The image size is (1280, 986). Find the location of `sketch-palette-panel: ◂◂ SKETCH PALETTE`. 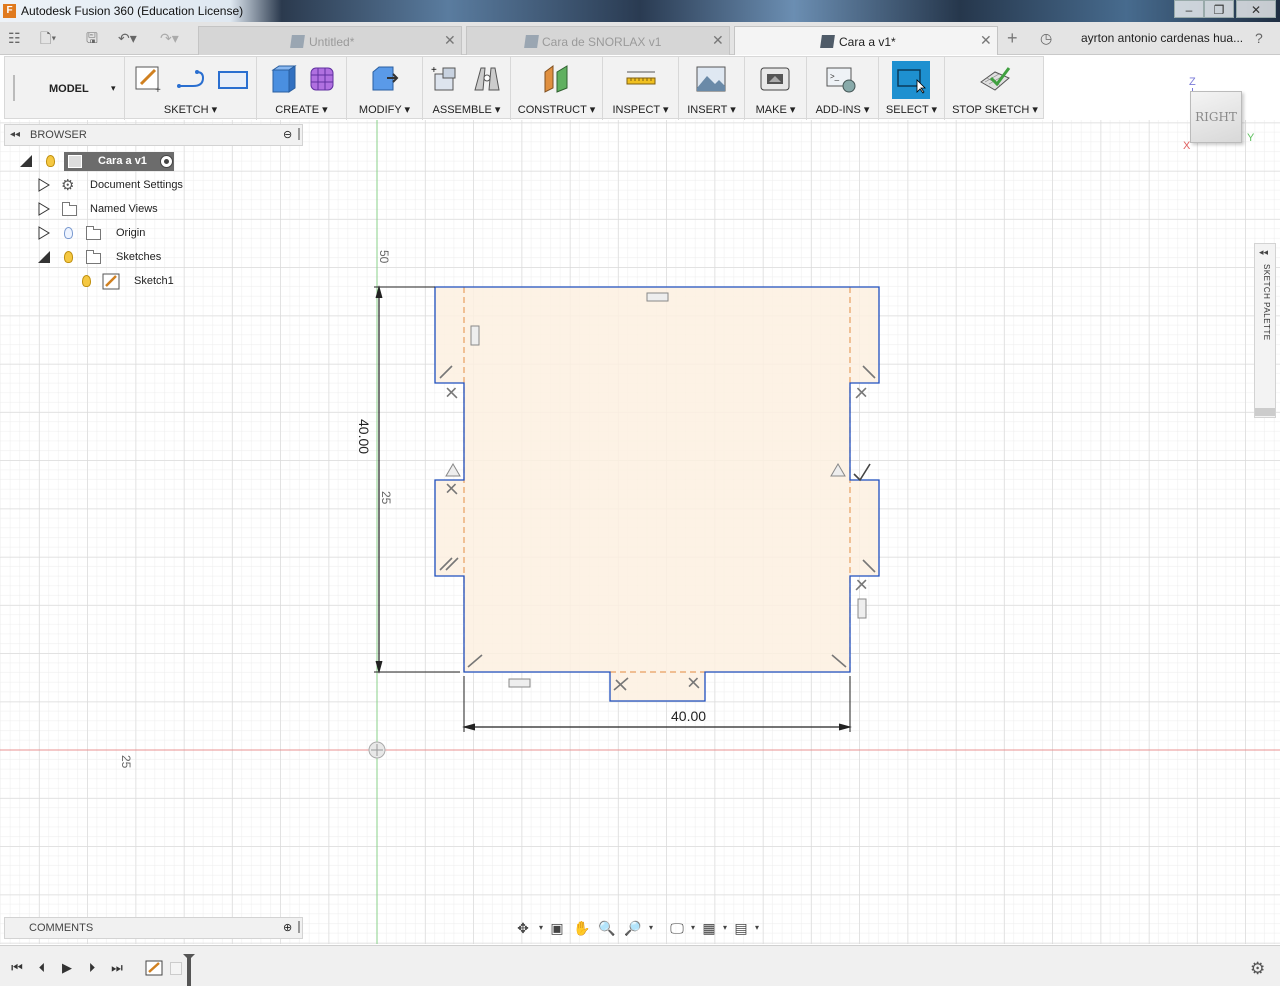

sketch-palette-panel: ◂◂ SKETCH PALETTE is located at coordinates (1265, 330).